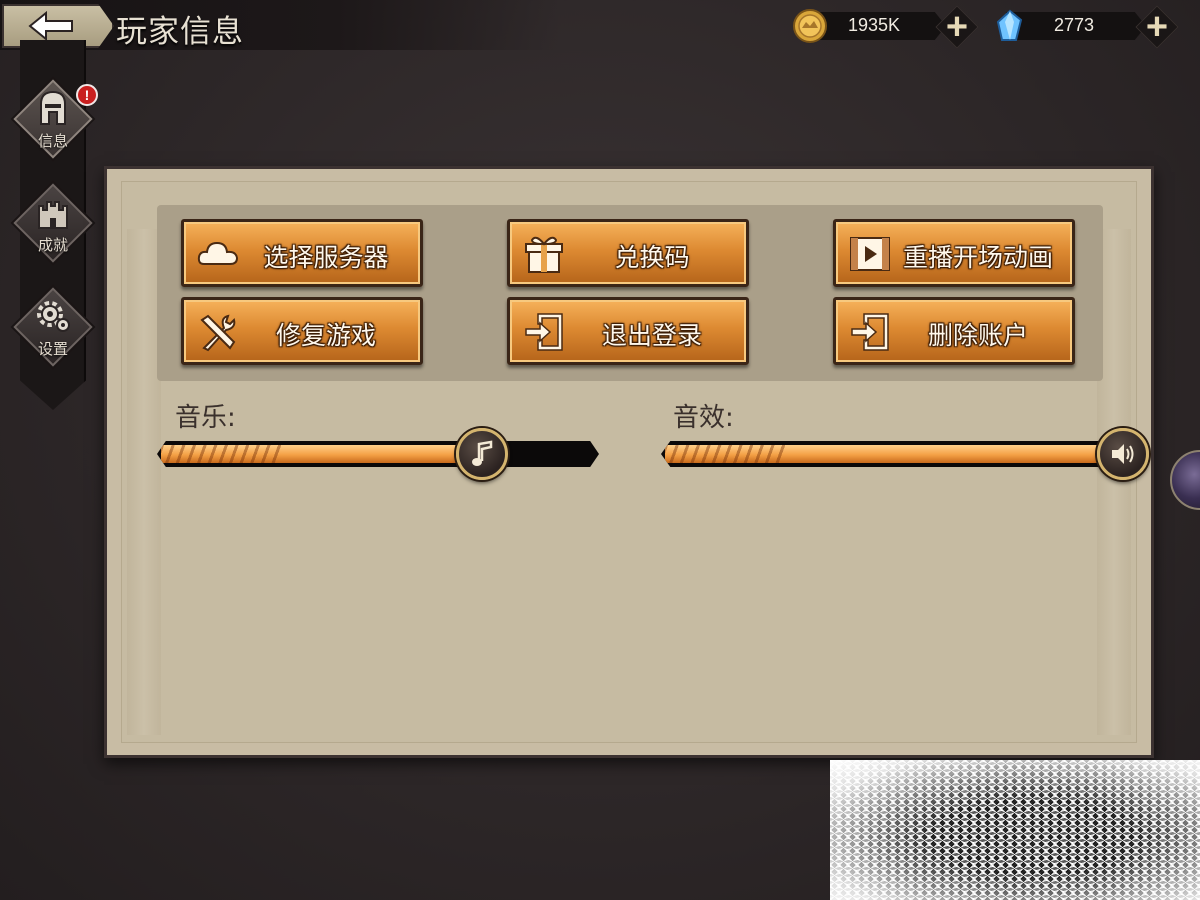  What do you see at coordinates (50, 26) in the screenshot?
I see `back-arrow-icon` at bounding box center [50, 26].